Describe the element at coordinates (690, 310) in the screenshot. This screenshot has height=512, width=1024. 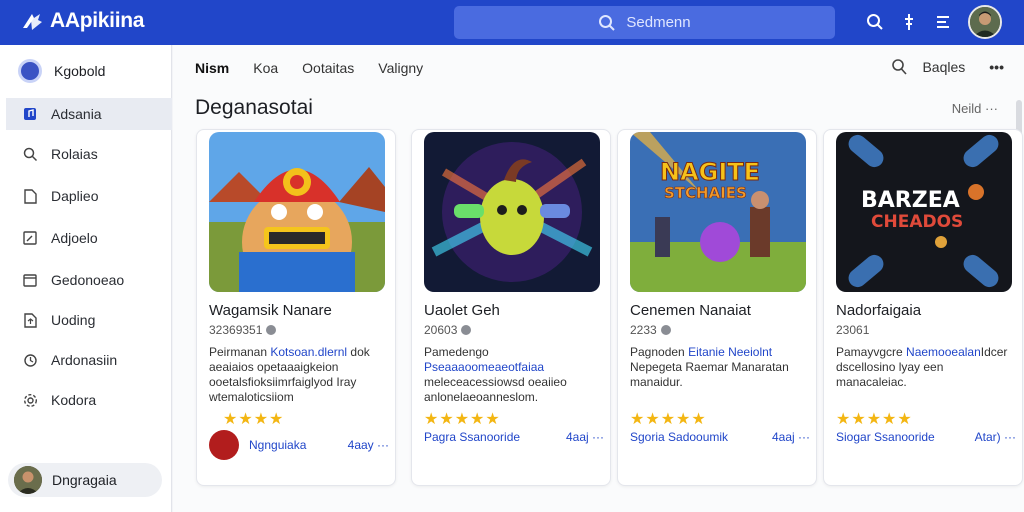
I see `card-title: Cenemen Nanaiat` at that location.